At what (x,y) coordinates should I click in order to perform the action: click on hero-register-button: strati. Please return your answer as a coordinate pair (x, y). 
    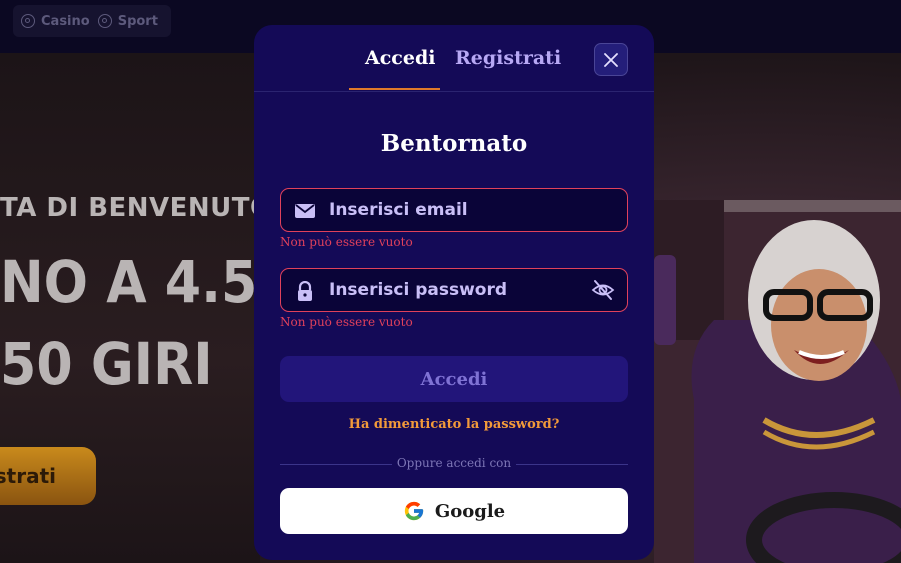
    Looking at the image, I should click on (48, 476).